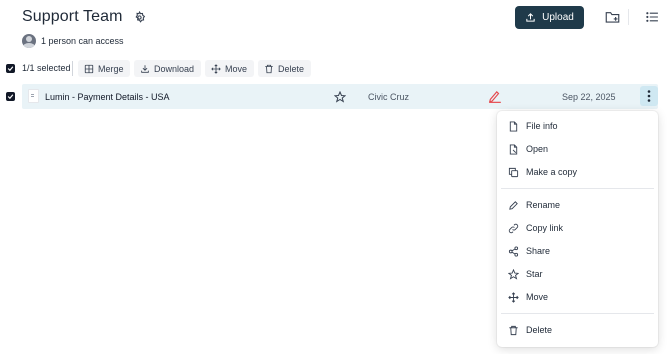 The image size is (670, 354). I want to click on menu-item-label: Make a copy, so click(552, 172).